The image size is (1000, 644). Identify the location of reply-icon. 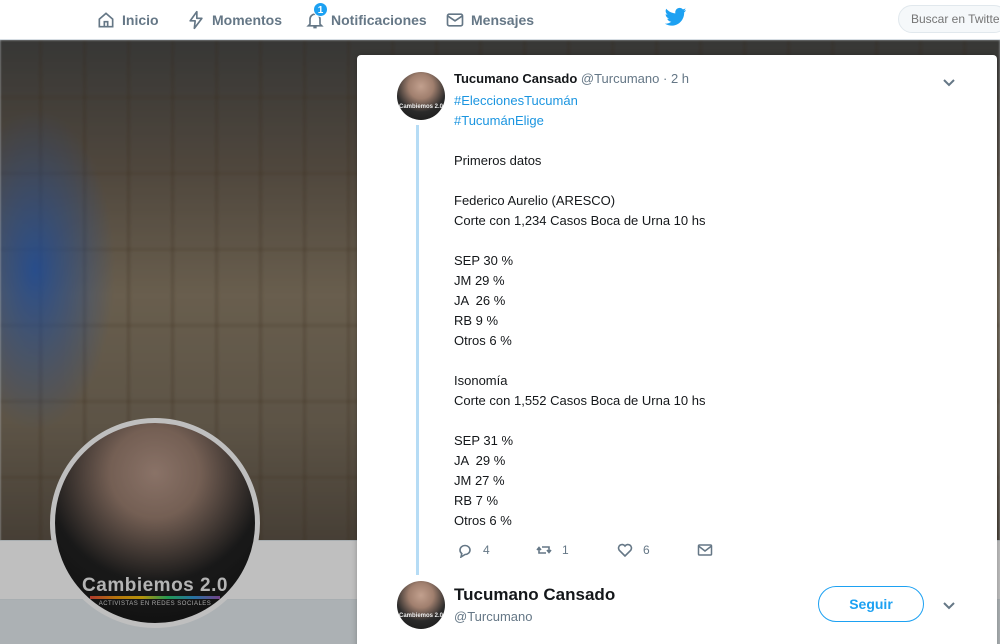
(465, 551).